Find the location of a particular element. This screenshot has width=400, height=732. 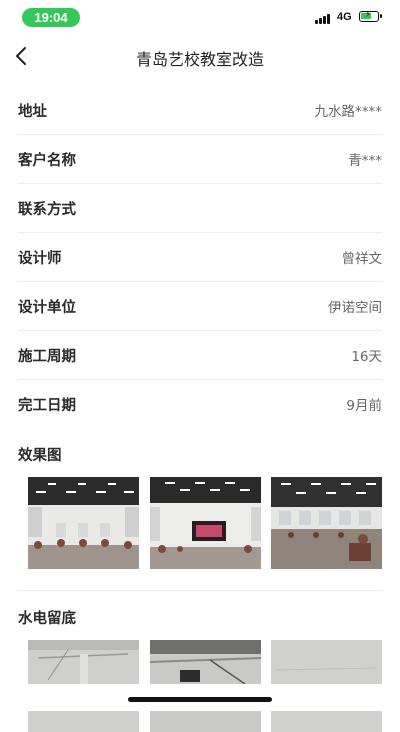

detail-value: 九水路**** is located at coordinates (348, 112).